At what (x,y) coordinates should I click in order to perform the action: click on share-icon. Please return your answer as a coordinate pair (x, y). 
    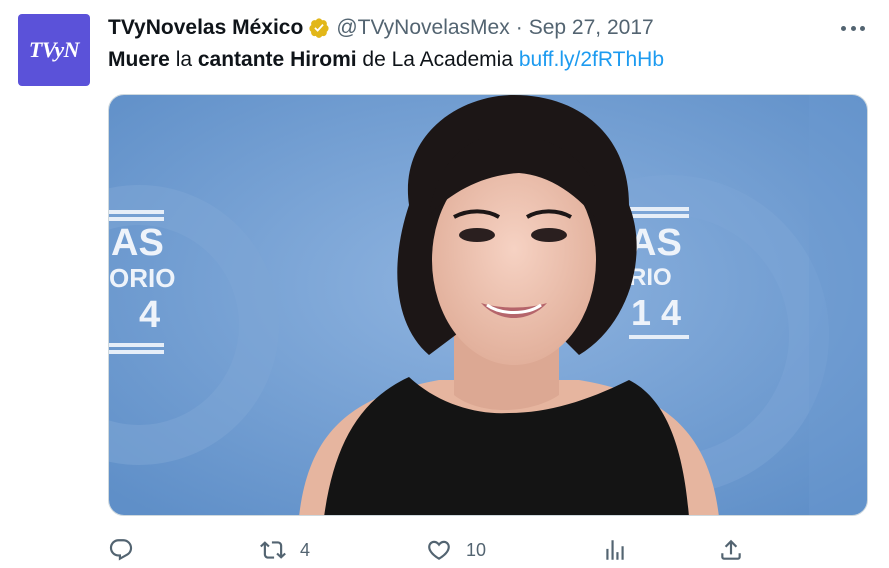
    Looking at the image, I should click on (731, 549).